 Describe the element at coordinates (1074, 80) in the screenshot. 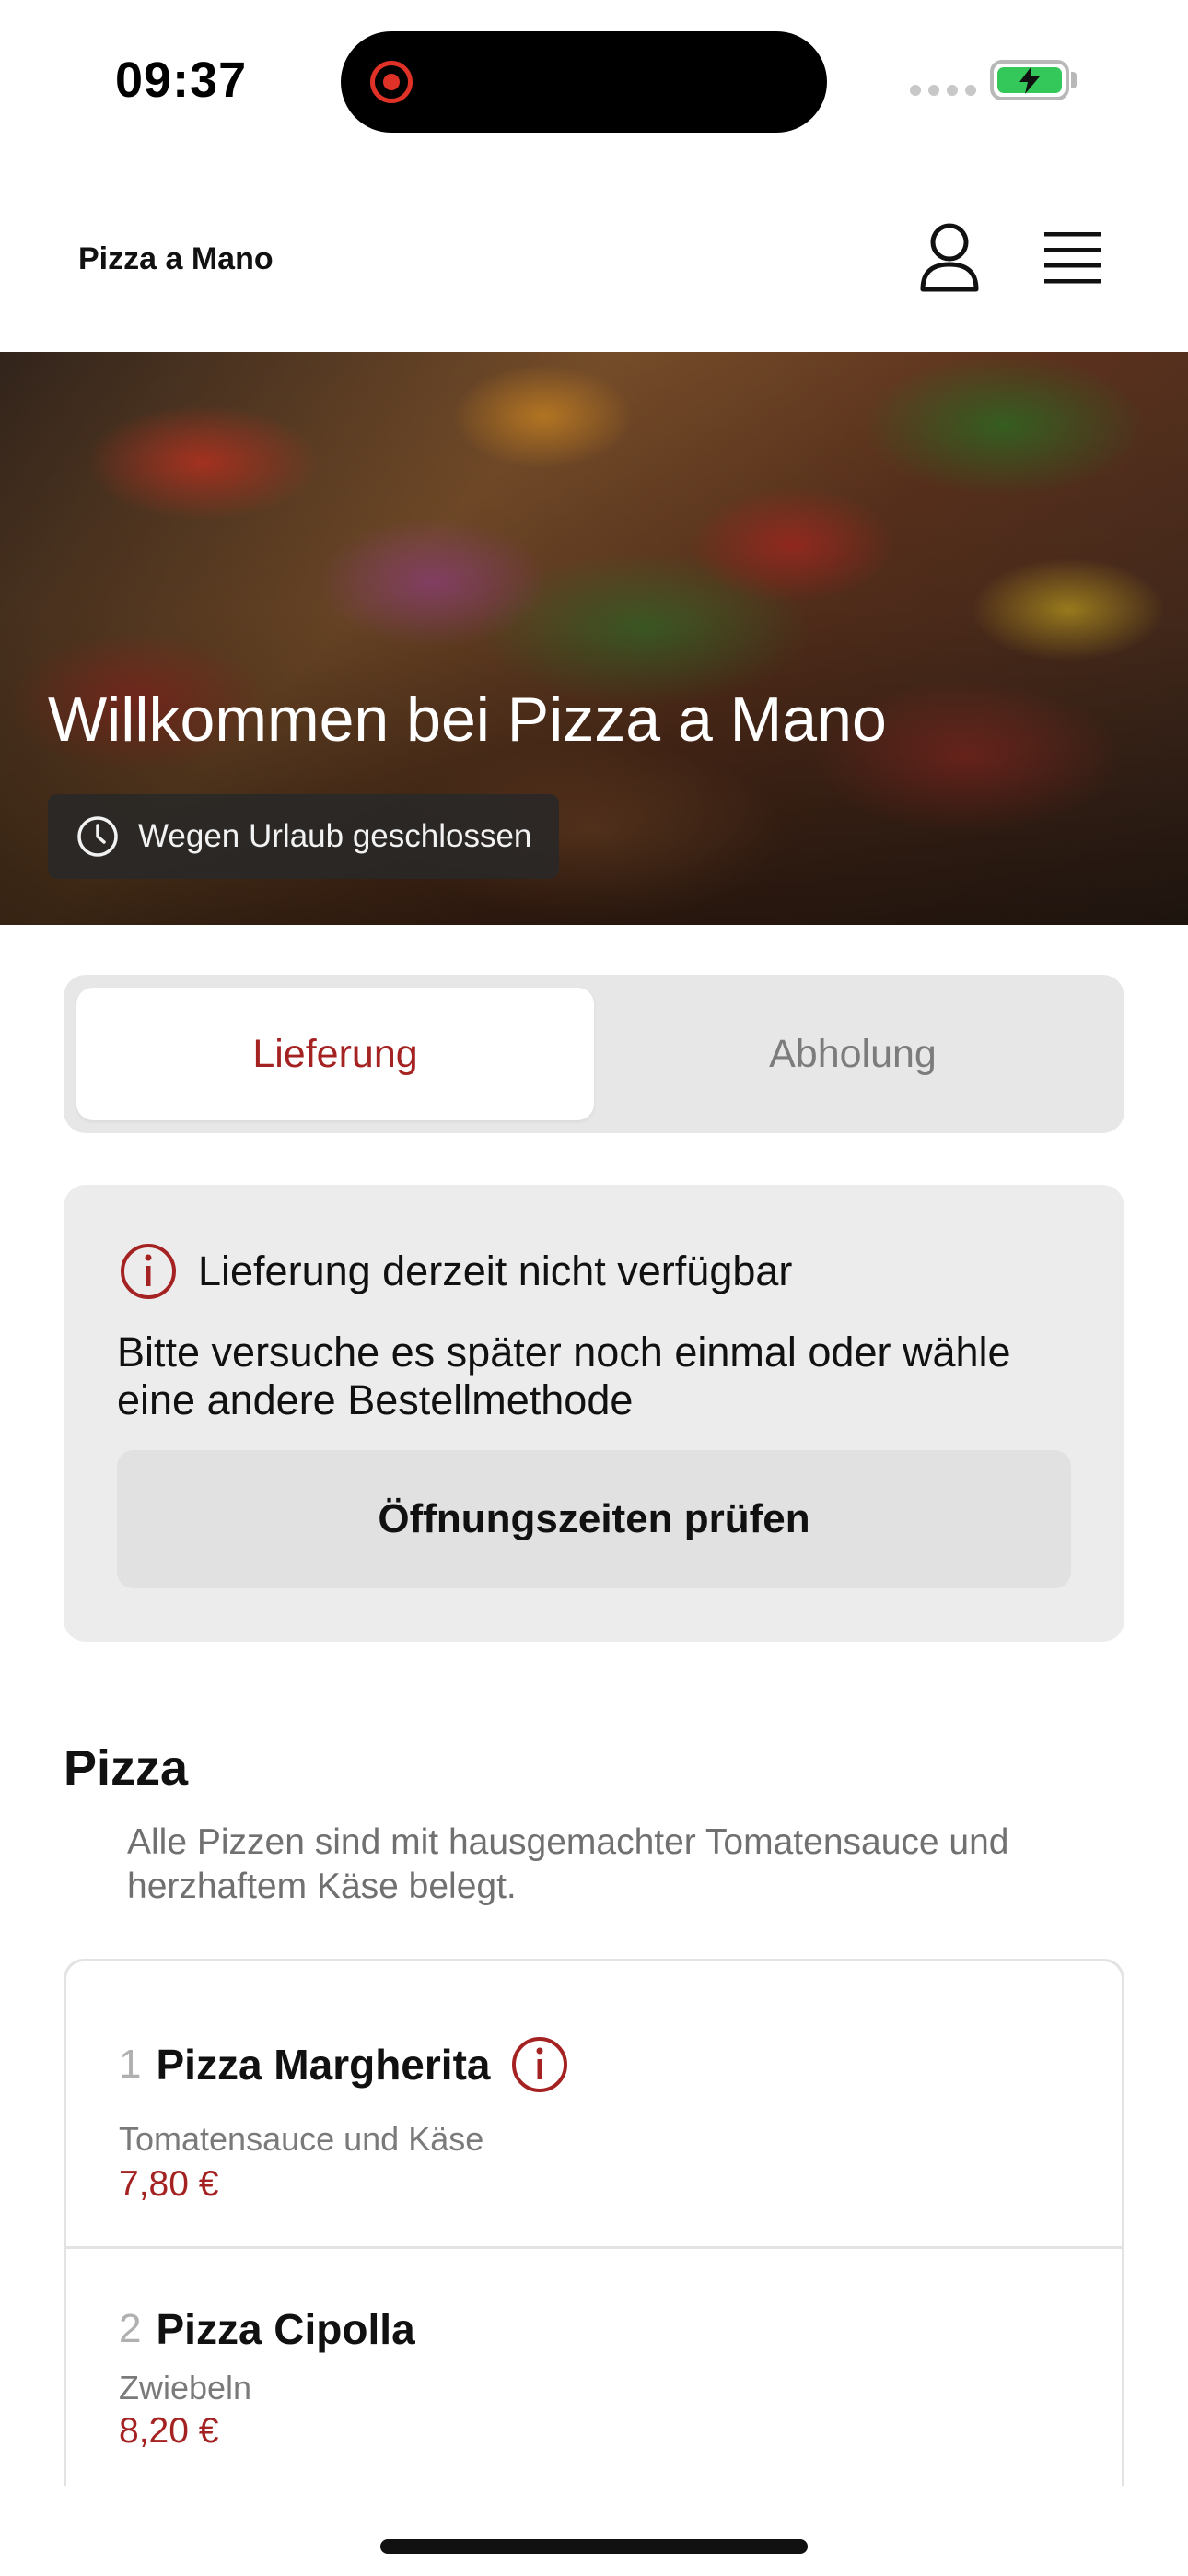

I see `battery-tip` at that location.